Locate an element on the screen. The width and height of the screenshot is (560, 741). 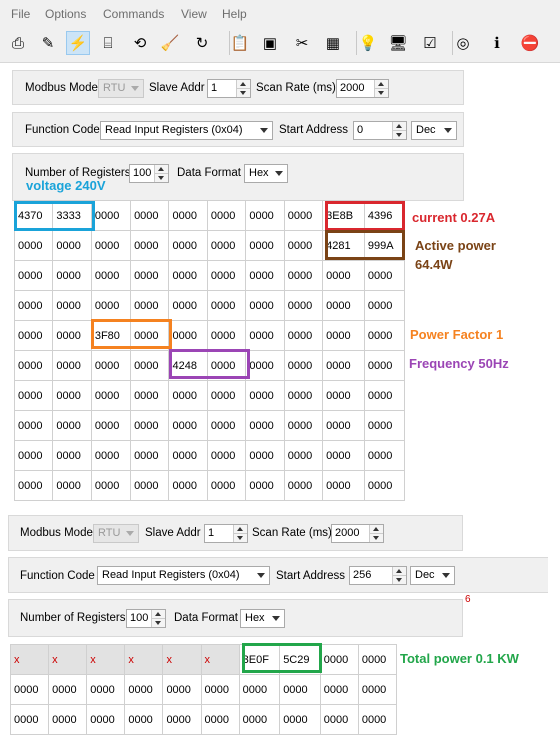
bulb-icon: 💡 is located at coordinates (368, 43).